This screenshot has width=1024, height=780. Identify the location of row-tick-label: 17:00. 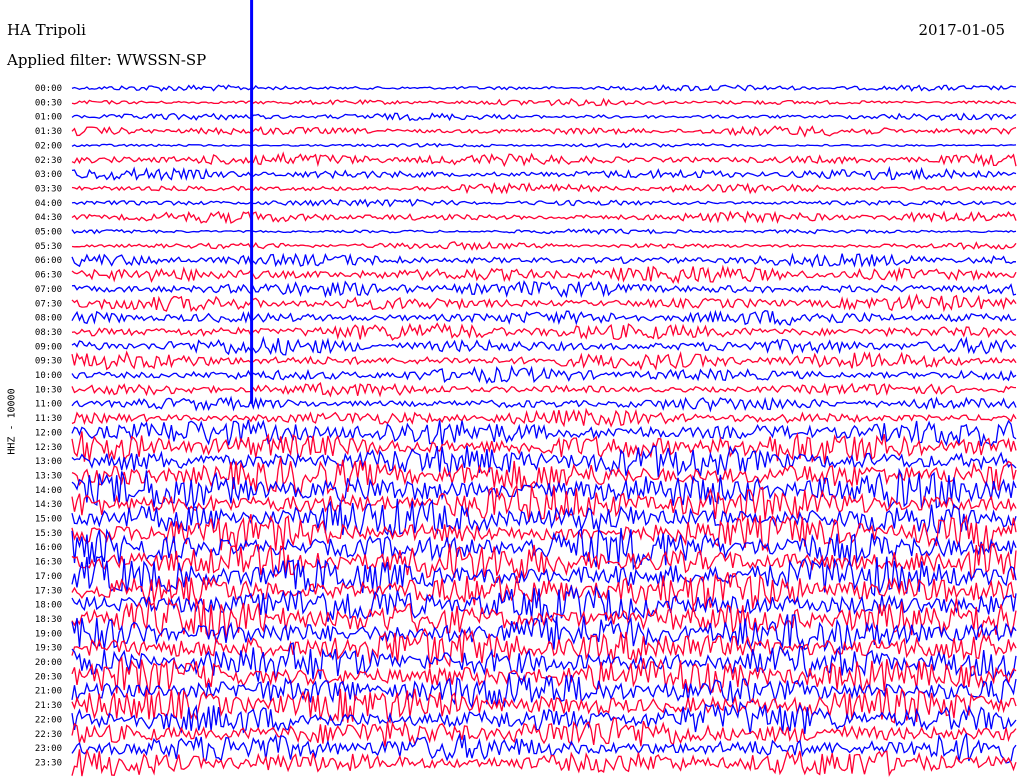
(48, 577).